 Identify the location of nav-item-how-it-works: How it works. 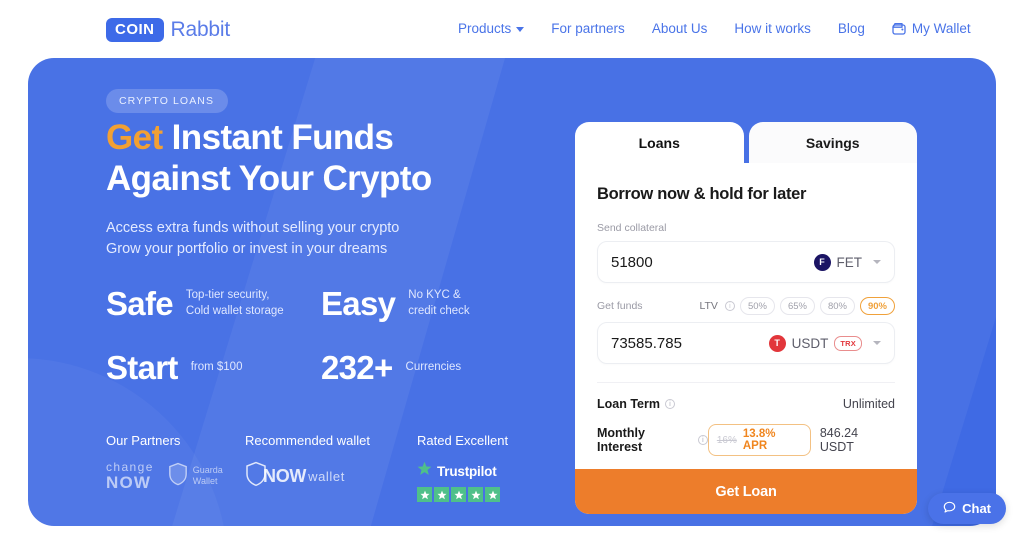
(772, 28).